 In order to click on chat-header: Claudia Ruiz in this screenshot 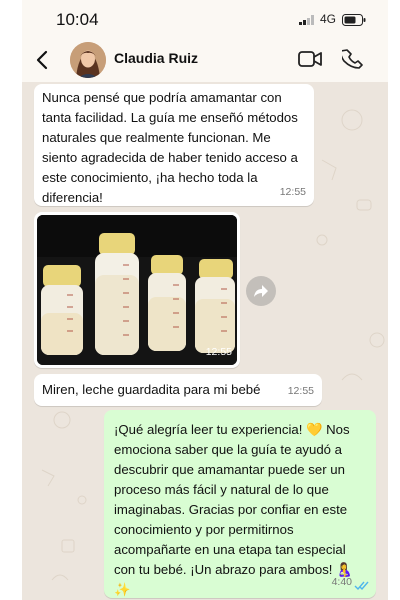, I will do `click(205, 60)`.